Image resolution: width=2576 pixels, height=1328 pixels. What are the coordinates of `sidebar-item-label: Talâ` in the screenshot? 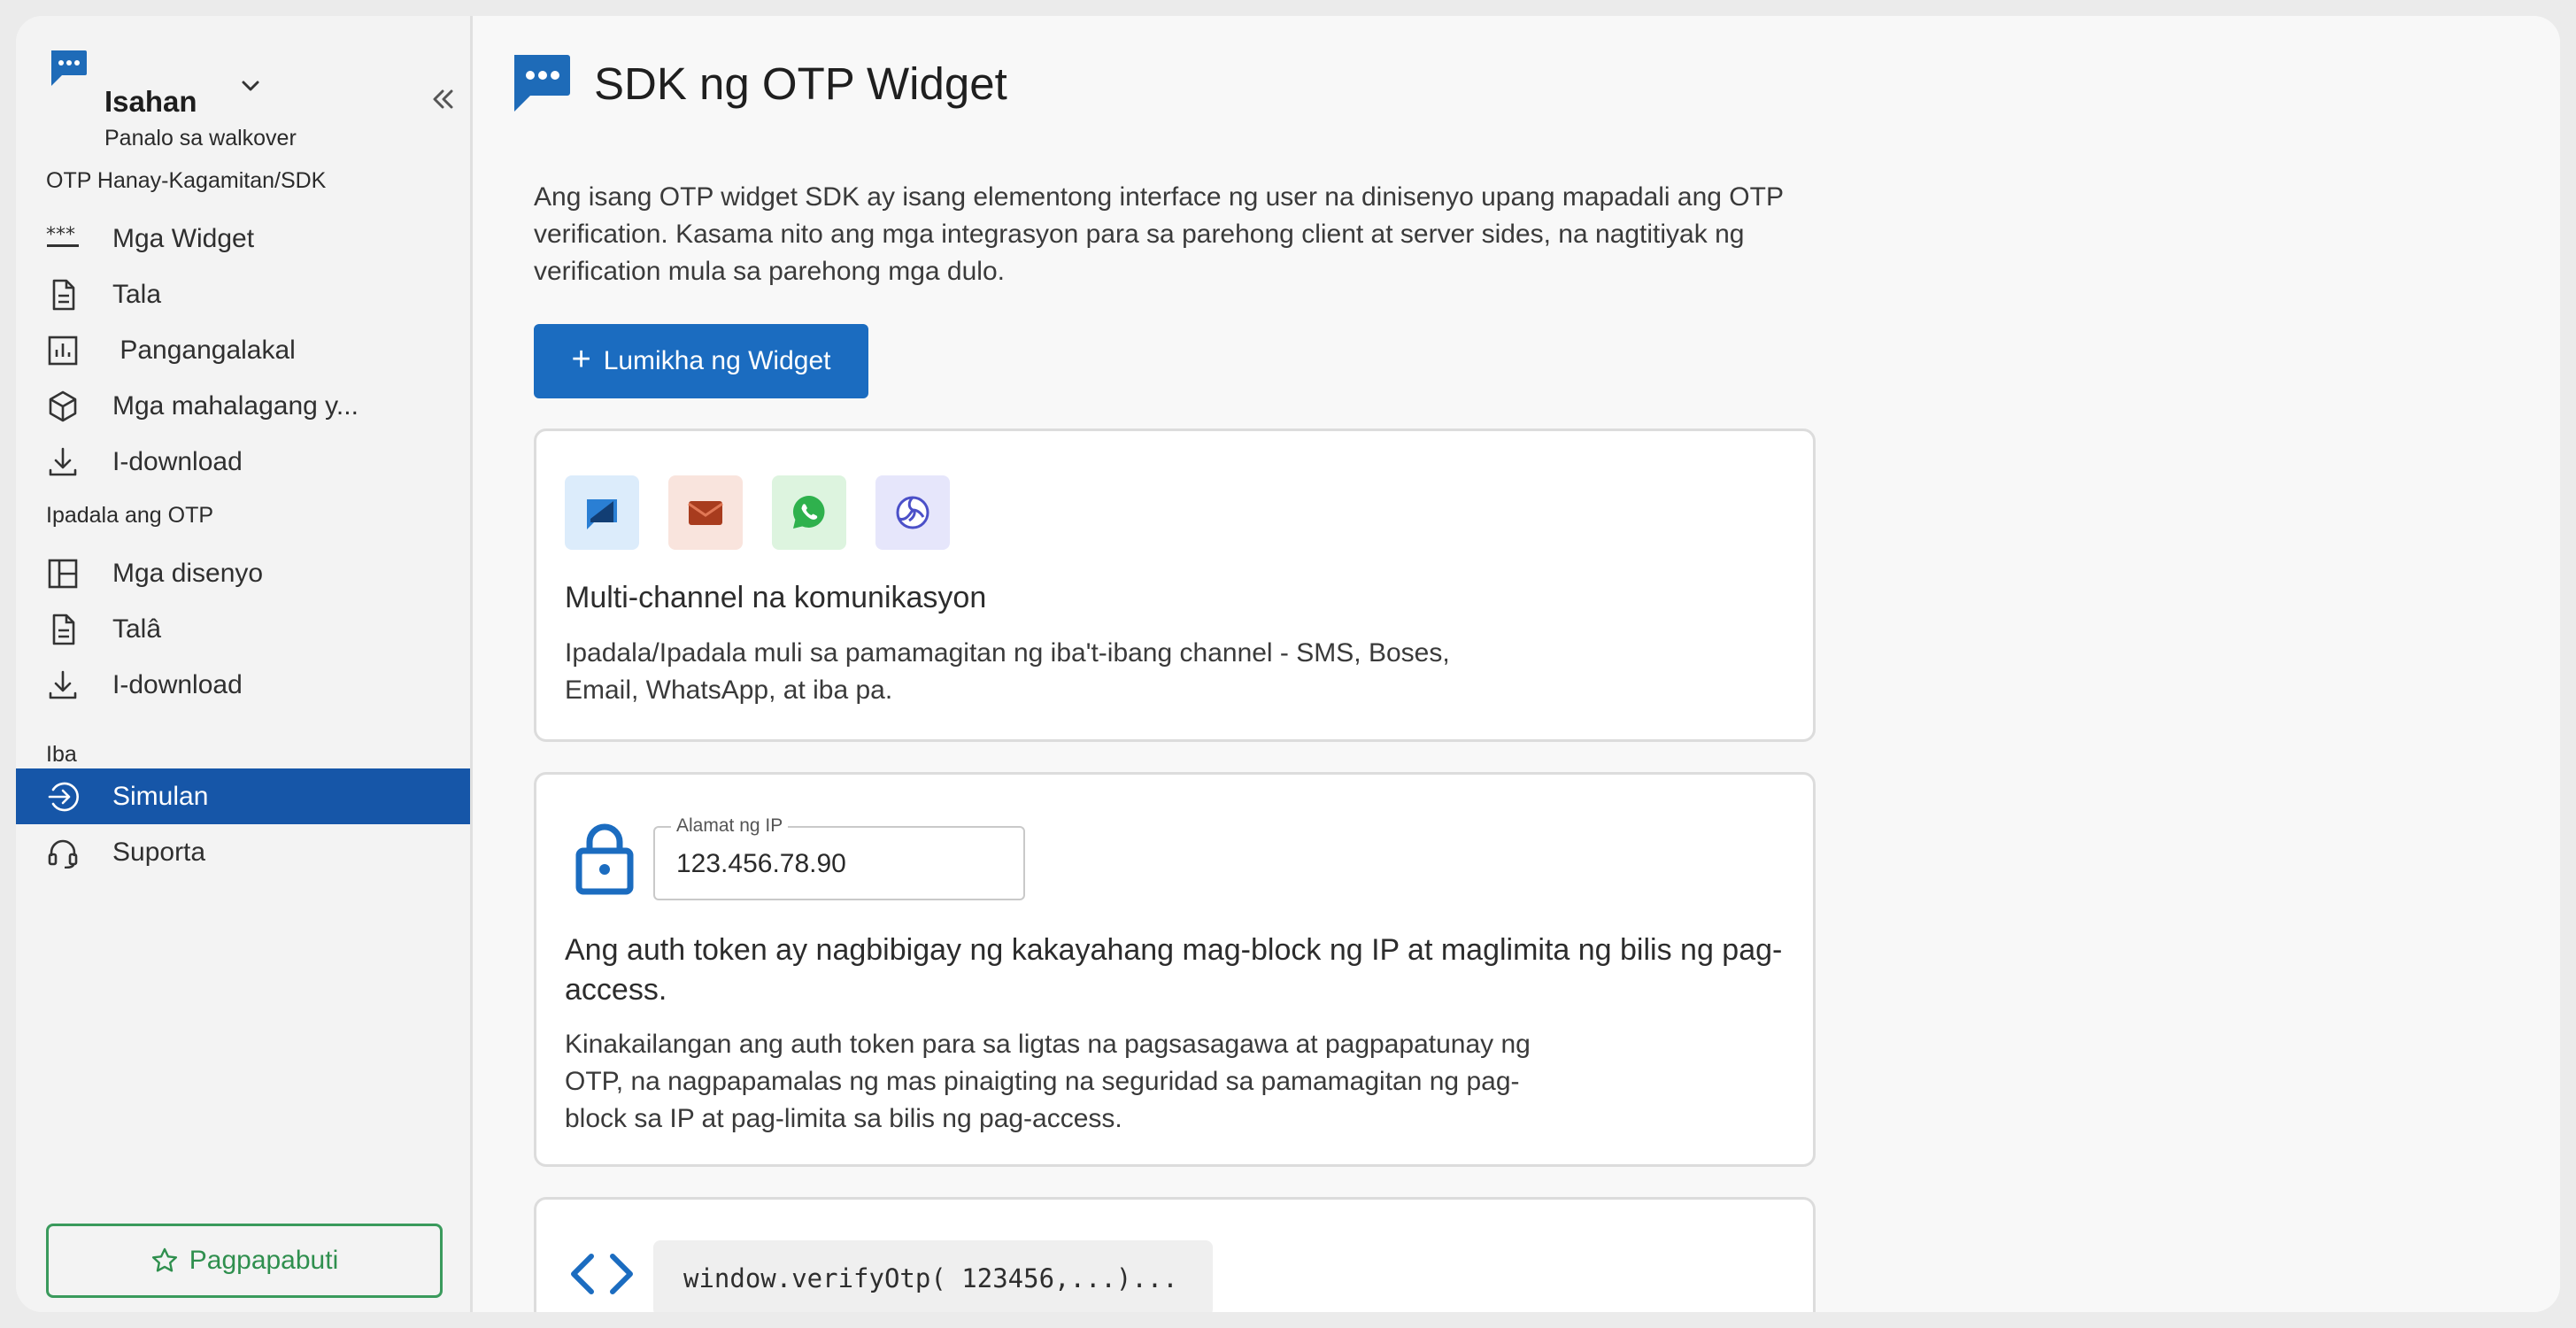 It's located at (137, 629).